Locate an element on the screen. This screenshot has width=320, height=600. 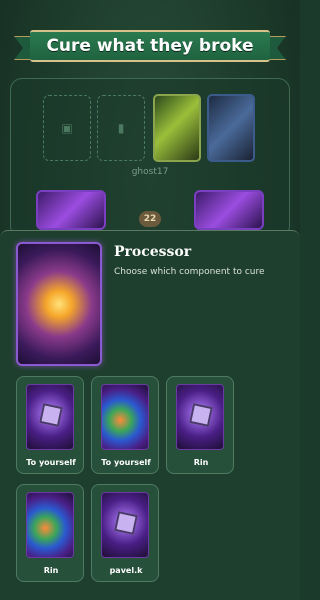
hand-card-right is located at coordinates (229, 210).